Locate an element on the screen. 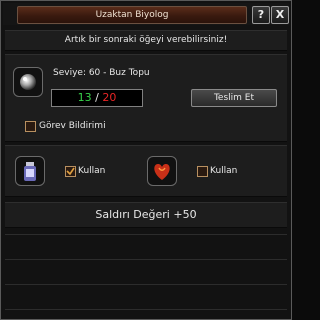 This screenshot has width=320, height=320. progress-counter: 13 / 20 is located at coordinates (97, 98).